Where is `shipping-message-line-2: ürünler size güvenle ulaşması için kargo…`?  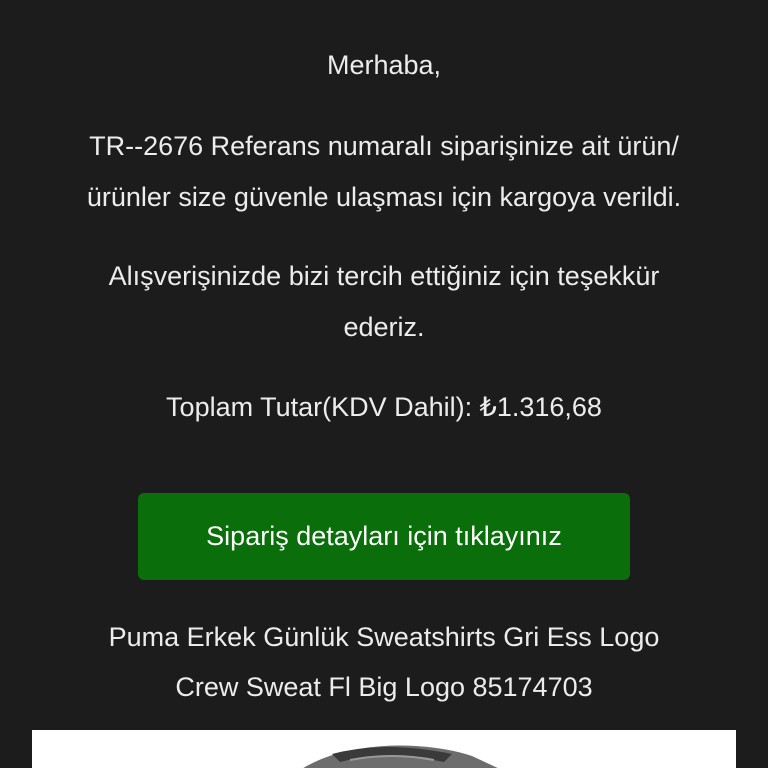
shipping-message-line-2: ürünler size güvenle ulaşması için kargo… is located at coordinates (384, 197).